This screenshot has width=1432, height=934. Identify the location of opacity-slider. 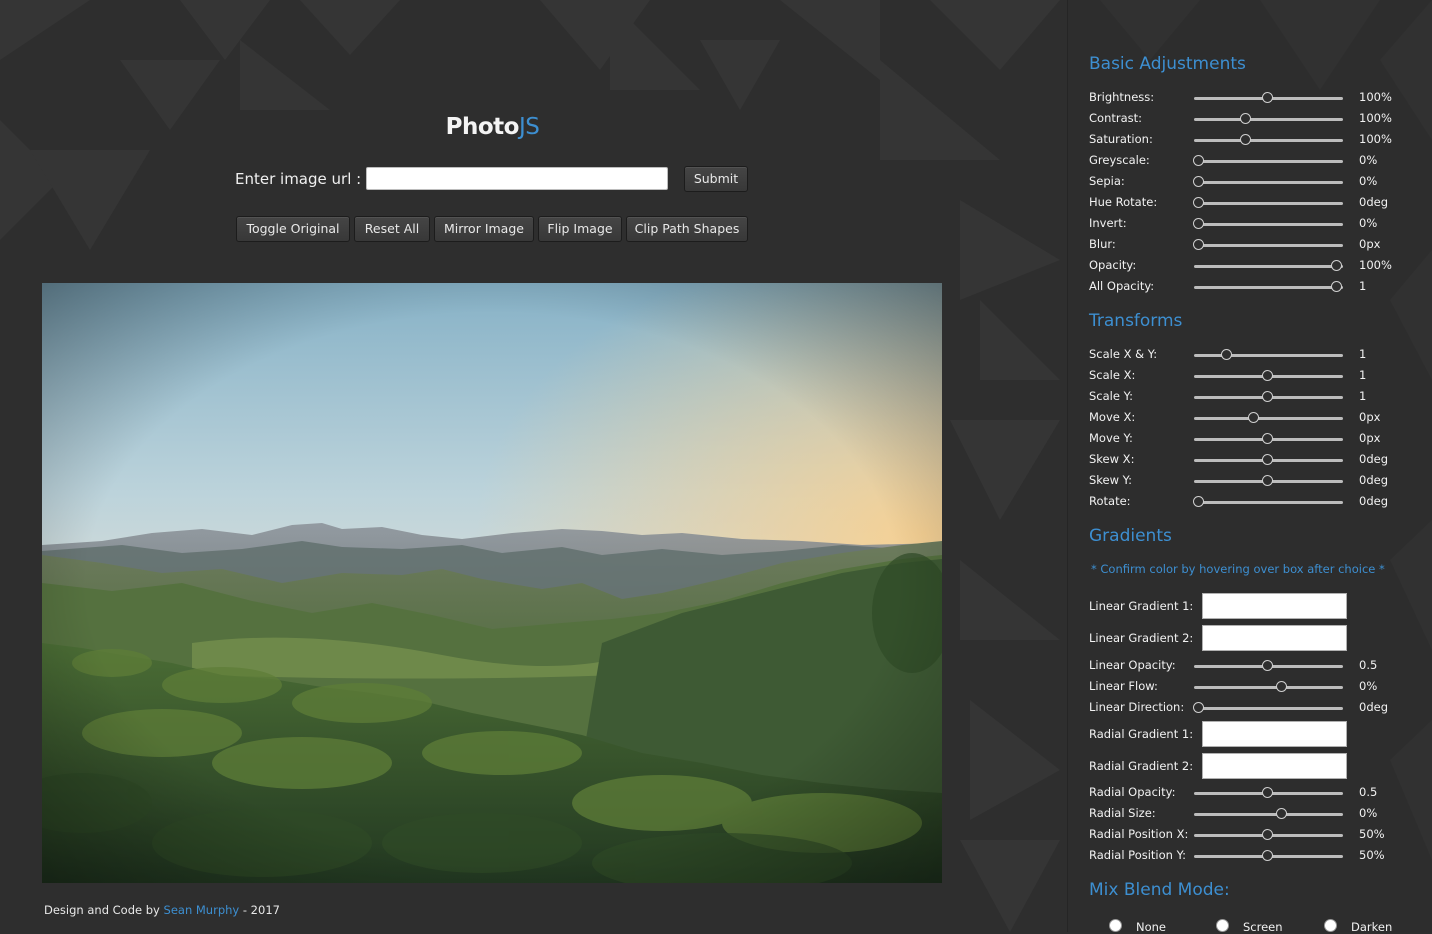
(1268, 265).